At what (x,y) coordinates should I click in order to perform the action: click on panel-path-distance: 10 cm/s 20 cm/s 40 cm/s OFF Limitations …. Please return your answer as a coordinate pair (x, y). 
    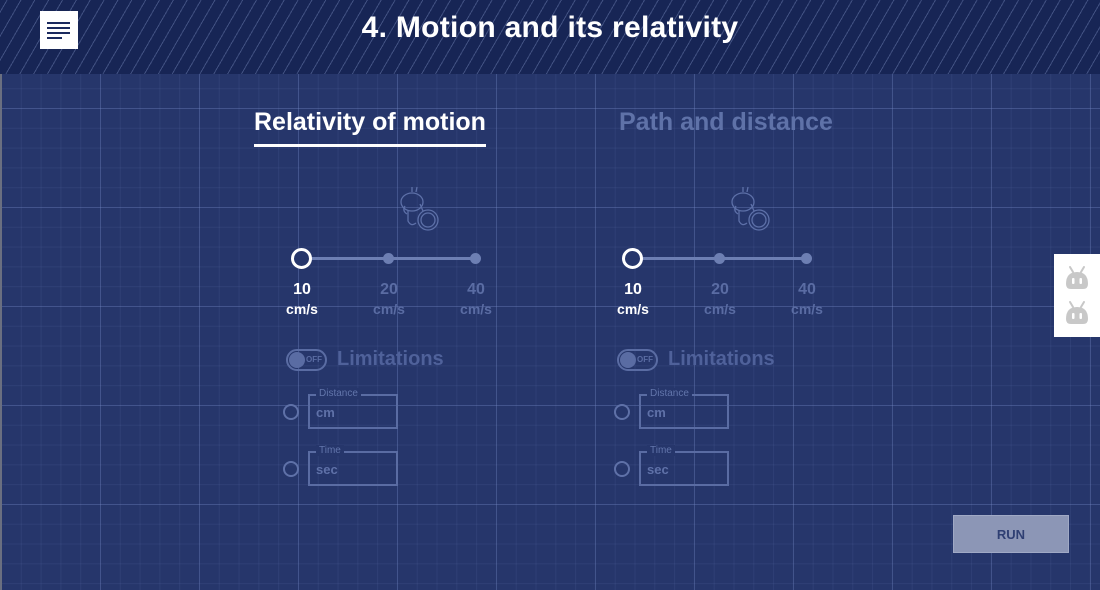
    Looking at the image, I should click on (741, 340).